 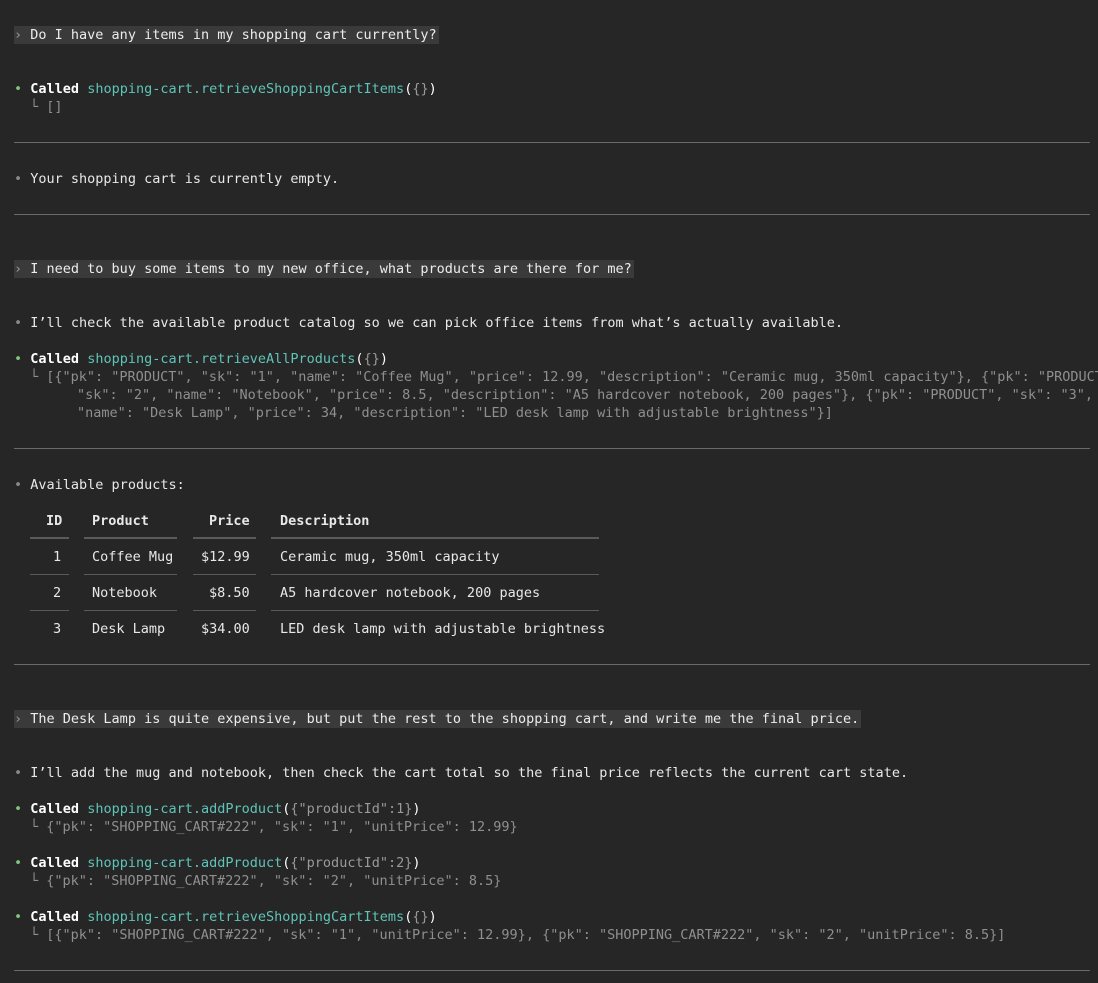 What do you see at coordinates (57, 557) in the screenshot?
I see `cell-id: 1` at bounding box center [57, 557].